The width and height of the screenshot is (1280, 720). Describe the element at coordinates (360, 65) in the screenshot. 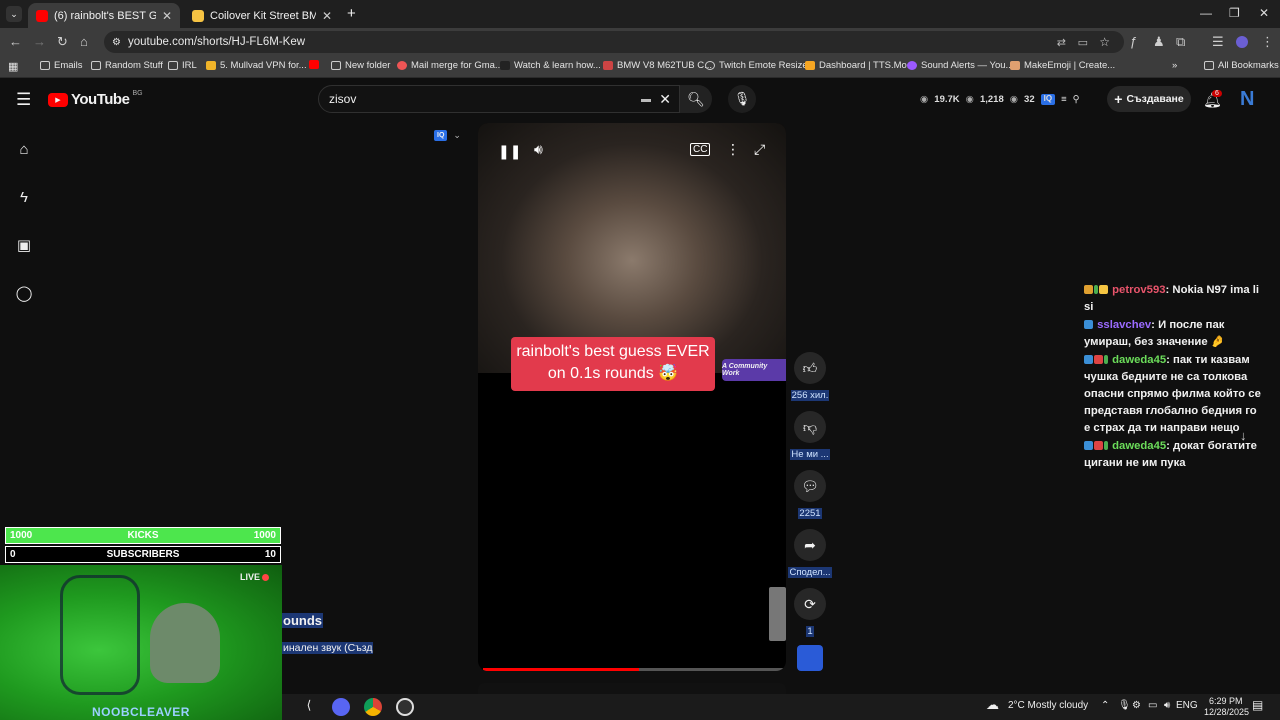

I see `bookmark-new-folder: New folder` at that location.